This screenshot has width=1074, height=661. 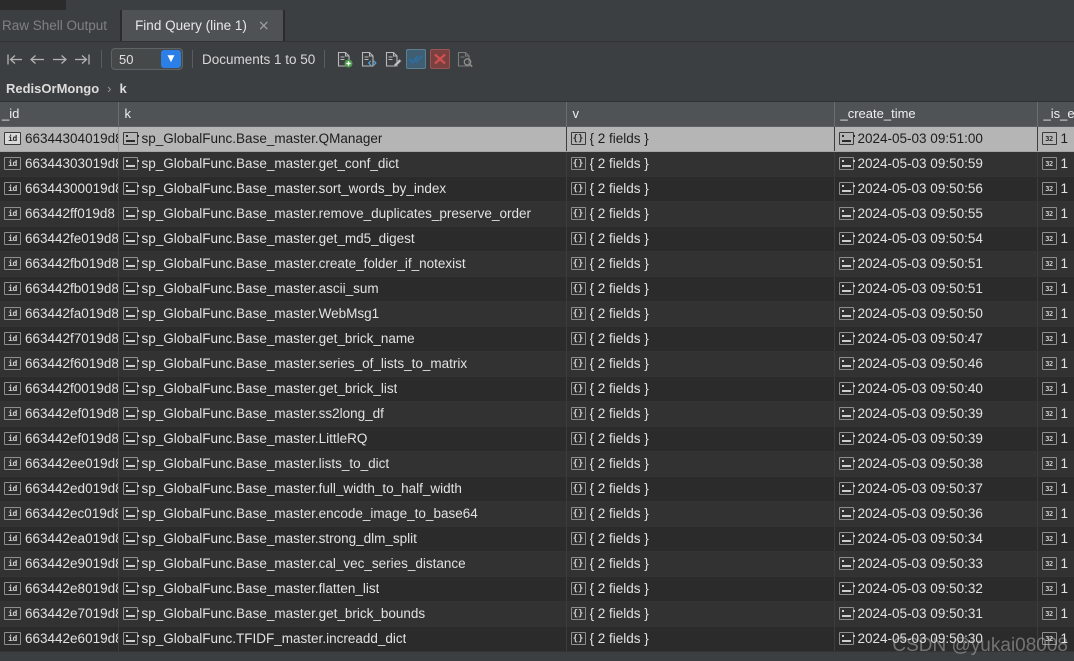 I want to click on cell-create-time: 2024-05-03 09:50:39, so click(x=936, y=439).